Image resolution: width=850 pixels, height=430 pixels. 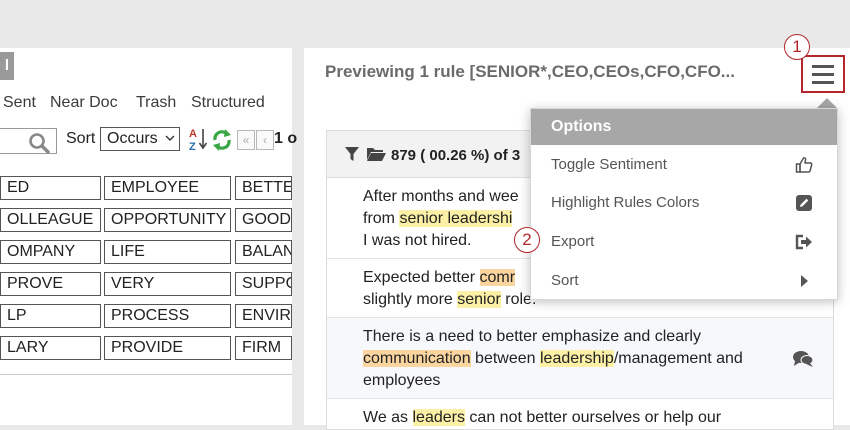 What do you see at coordinates (246, 140) in the screenshot?
I see `pager-first-button: «` at bounding box center [246, 140].